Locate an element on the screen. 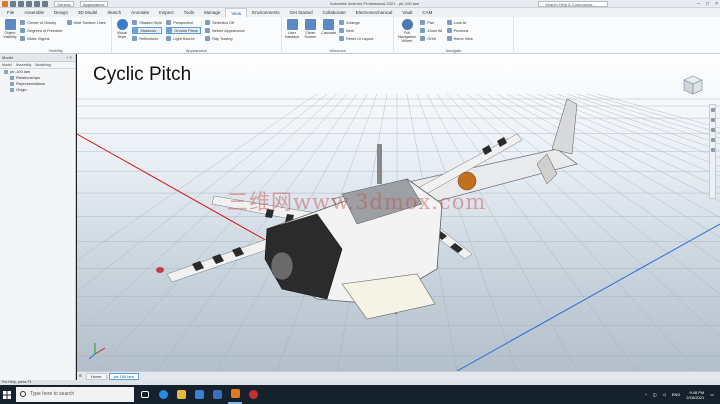 This screenshot has height=404, width=720. maximize-button: □ is located at coordinates (707, 4).